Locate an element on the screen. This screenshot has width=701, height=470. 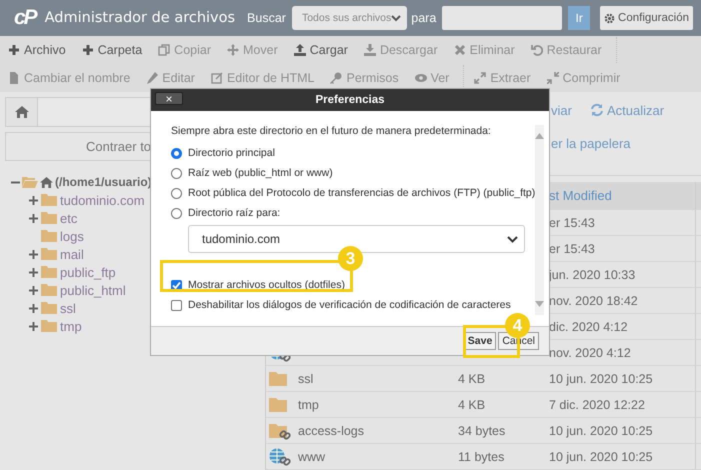
checkbox-label: Deshabilitar los diálogos de verificación de codificación de caracteres is located at coordinates (349, 305).